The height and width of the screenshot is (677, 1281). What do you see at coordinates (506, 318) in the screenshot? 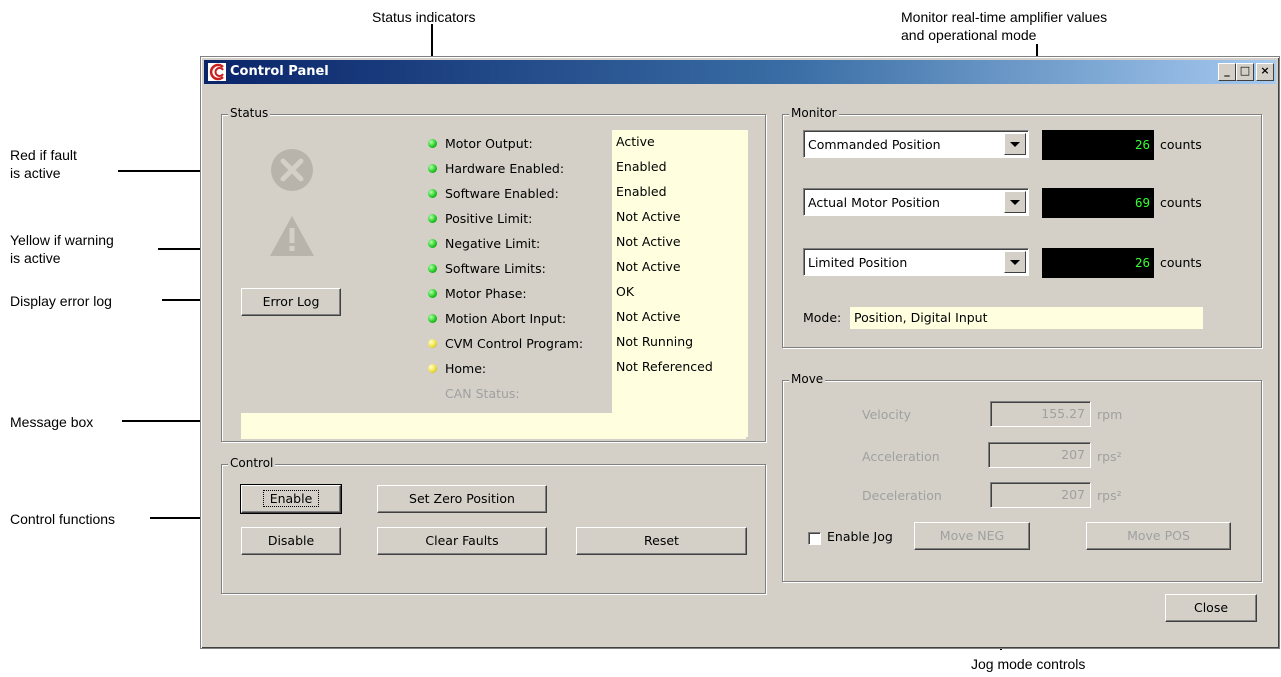
I see `status-indicator-label: Motion Abort Input:` at bounding box center [506, 318].